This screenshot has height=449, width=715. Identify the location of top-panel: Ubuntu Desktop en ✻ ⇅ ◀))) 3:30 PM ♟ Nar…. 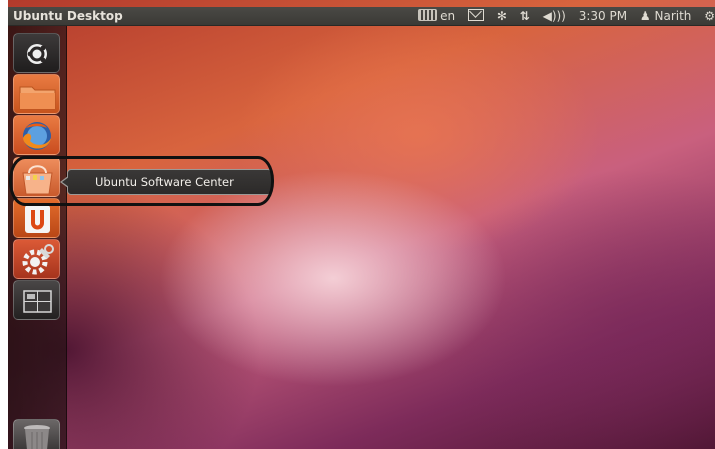
(361, 16).